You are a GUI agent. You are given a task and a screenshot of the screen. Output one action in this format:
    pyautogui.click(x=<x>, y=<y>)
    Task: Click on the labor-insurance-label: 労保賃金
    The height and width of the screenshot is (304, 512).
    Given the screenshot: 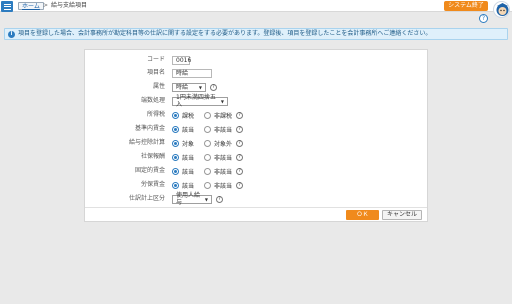 What is the action you would take?
    pyautogui.click(x=152, y=184)
    